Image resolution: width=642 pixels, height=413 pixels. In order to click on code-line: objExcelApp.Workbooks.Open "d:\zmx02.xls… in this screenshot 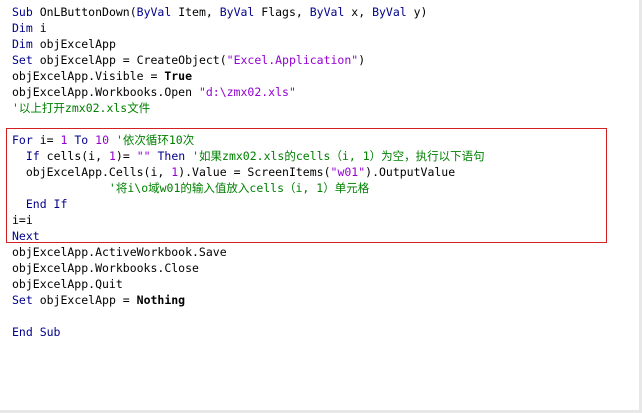, I will do `click(154, 92)`.